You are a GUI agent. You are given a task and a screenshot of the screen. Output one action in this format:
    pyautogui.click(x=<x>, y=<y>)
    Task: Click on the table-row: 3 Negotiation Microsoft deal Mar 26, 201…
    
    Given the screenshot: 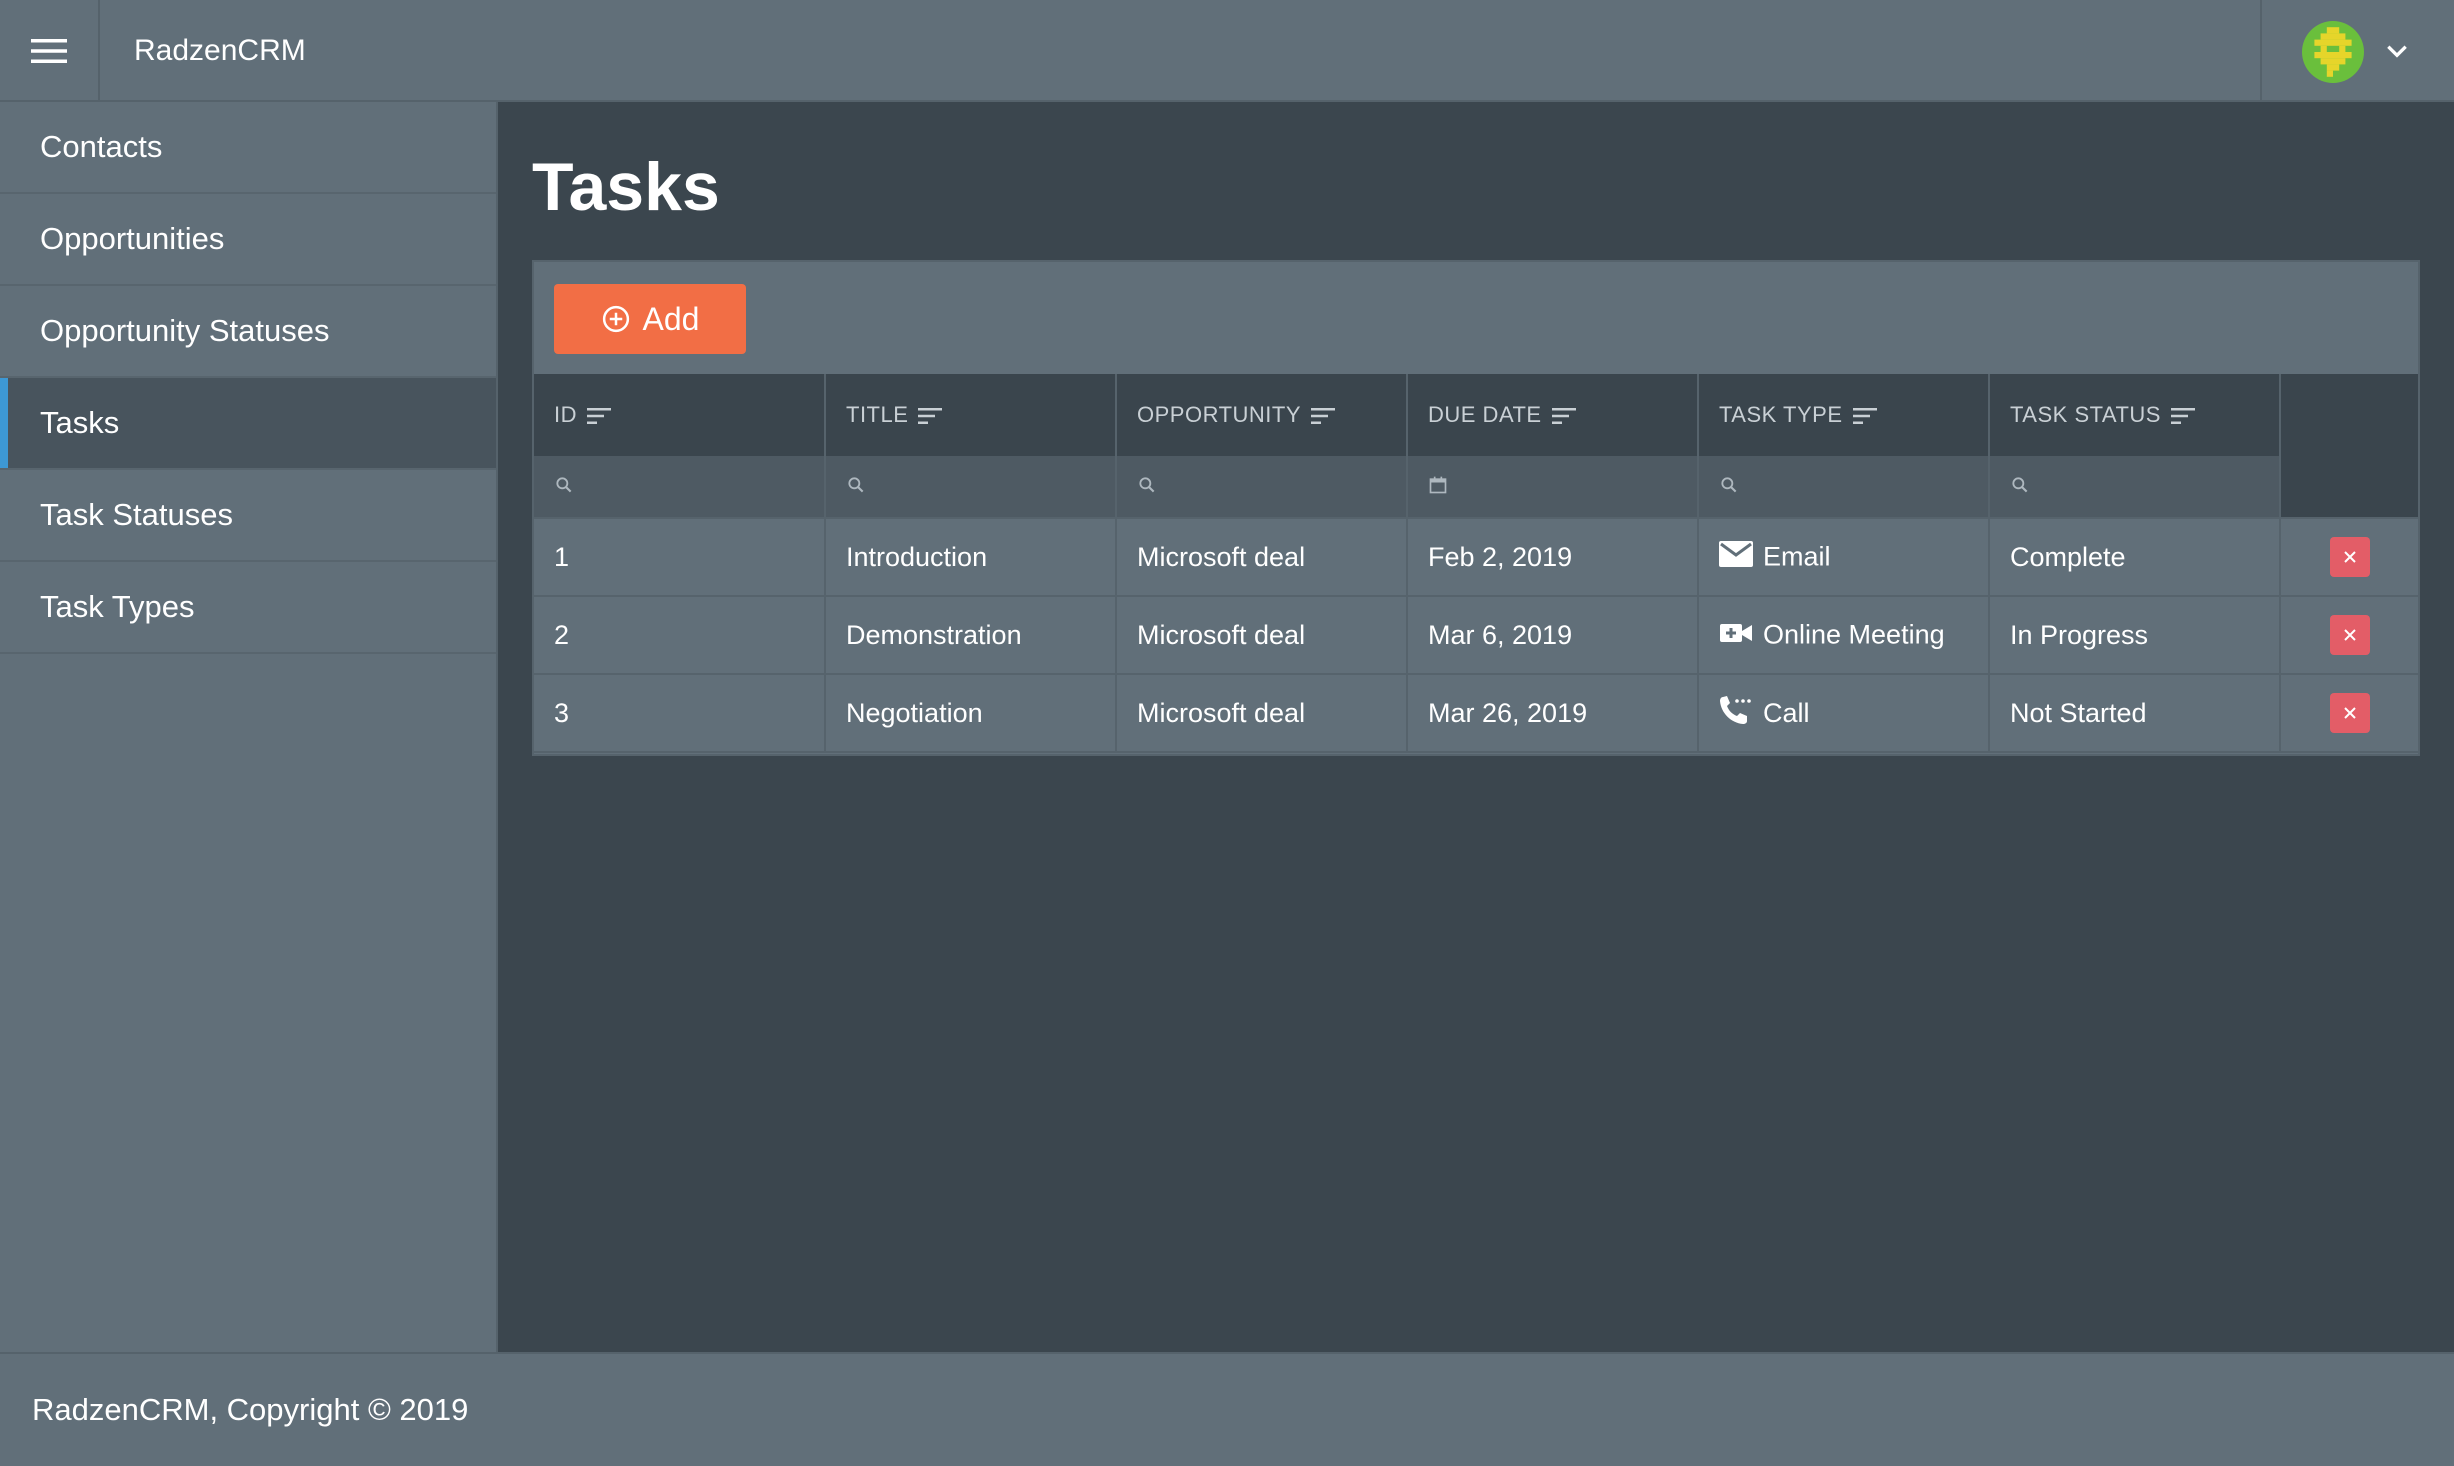 What is the action you would take?
    pyautogui.click(x=1476, y=713)
    